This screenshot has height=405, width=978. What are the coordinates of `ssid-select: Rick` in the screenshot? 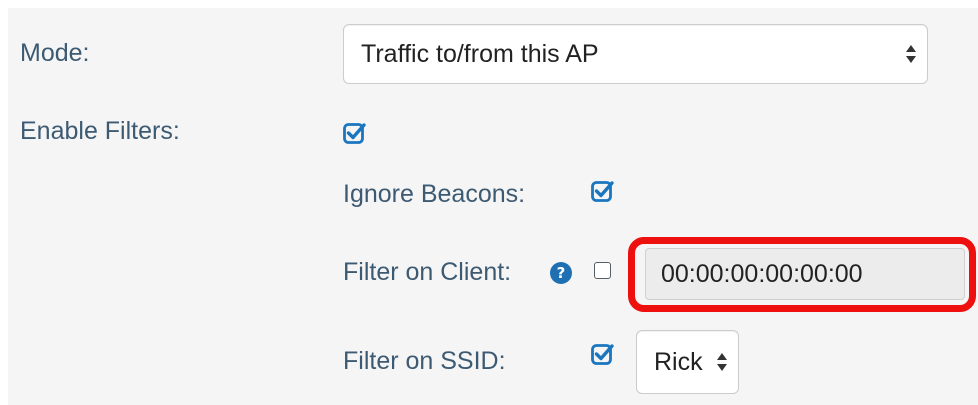 It's located at (687, 362).